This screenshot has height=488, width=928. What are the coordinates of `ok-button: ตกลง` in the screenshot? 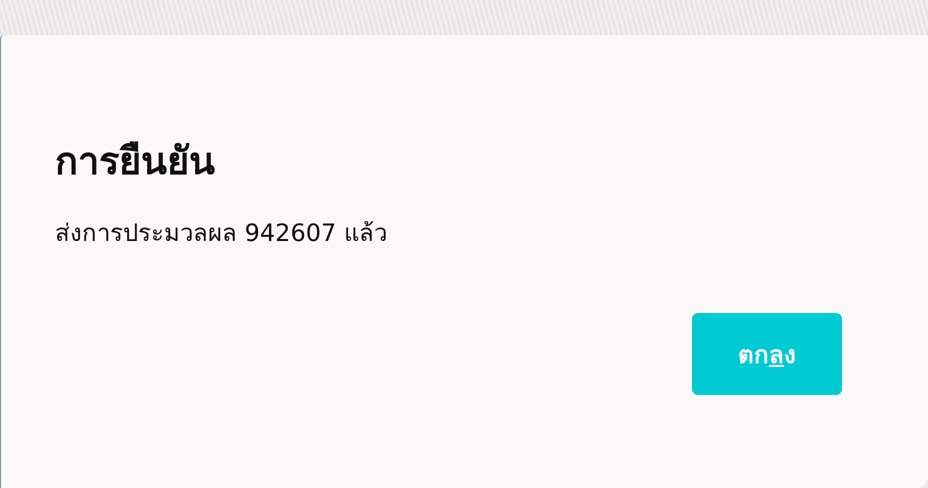 It's located at (767, 354).